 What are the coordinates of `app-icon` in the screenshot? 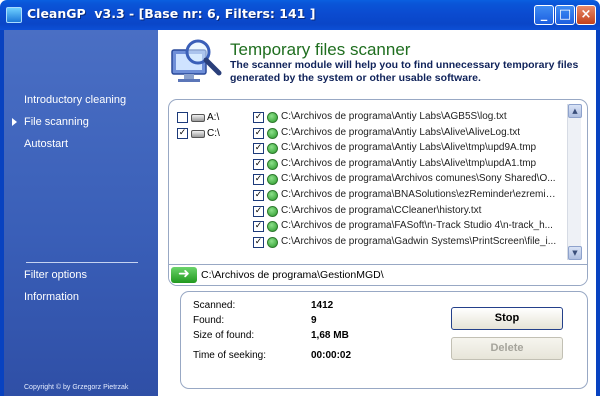 It's located at (14, 15).